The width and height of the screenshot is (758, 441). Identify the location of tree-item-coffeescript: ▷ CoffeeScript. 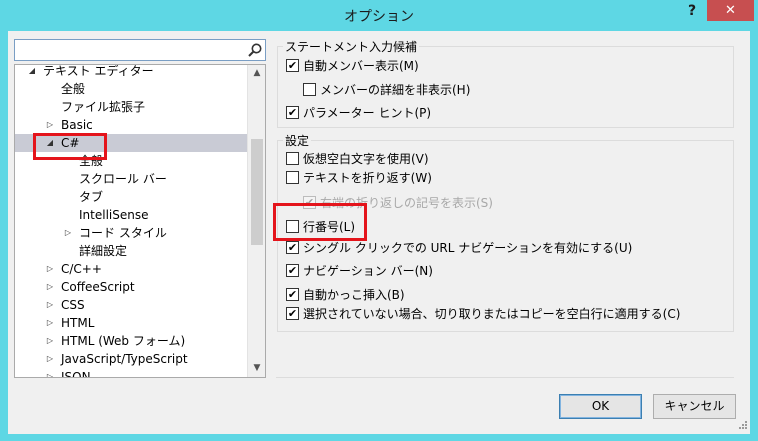
(131, 287).